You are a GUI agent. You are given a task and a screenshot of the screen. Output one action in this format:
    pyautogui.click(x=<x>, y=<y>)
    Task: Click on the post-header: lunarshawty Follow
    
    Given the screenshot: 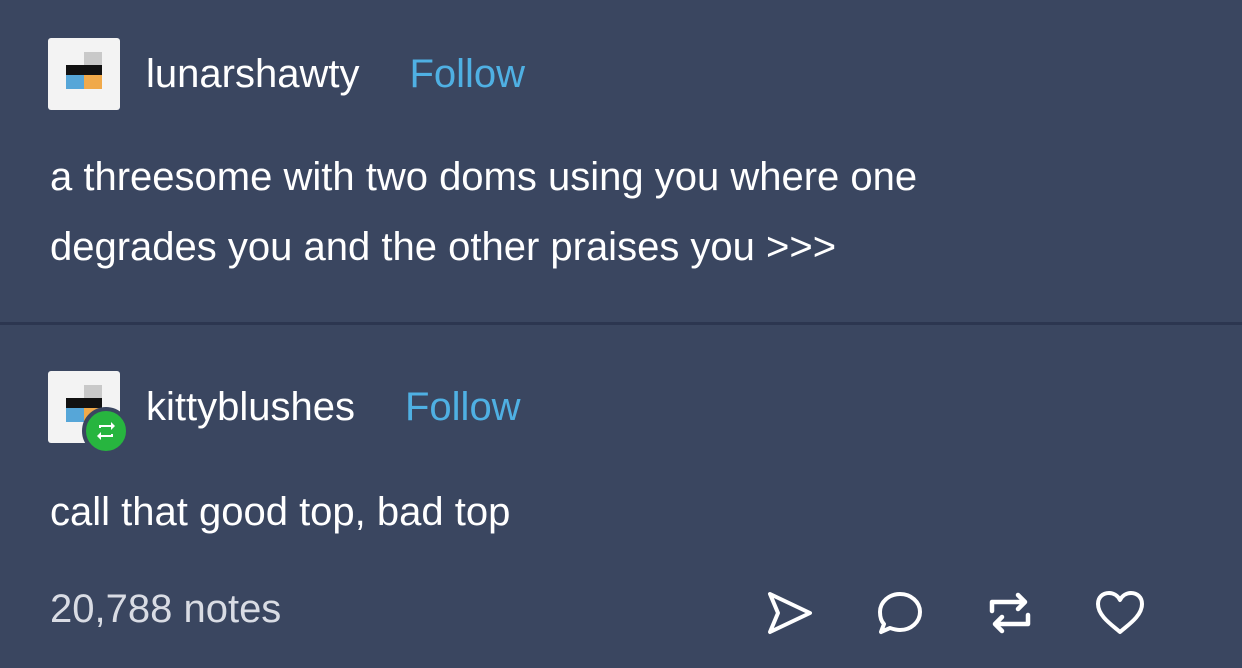 What is the action you would take?
    pyautogui.click(x=286, y=74)
    